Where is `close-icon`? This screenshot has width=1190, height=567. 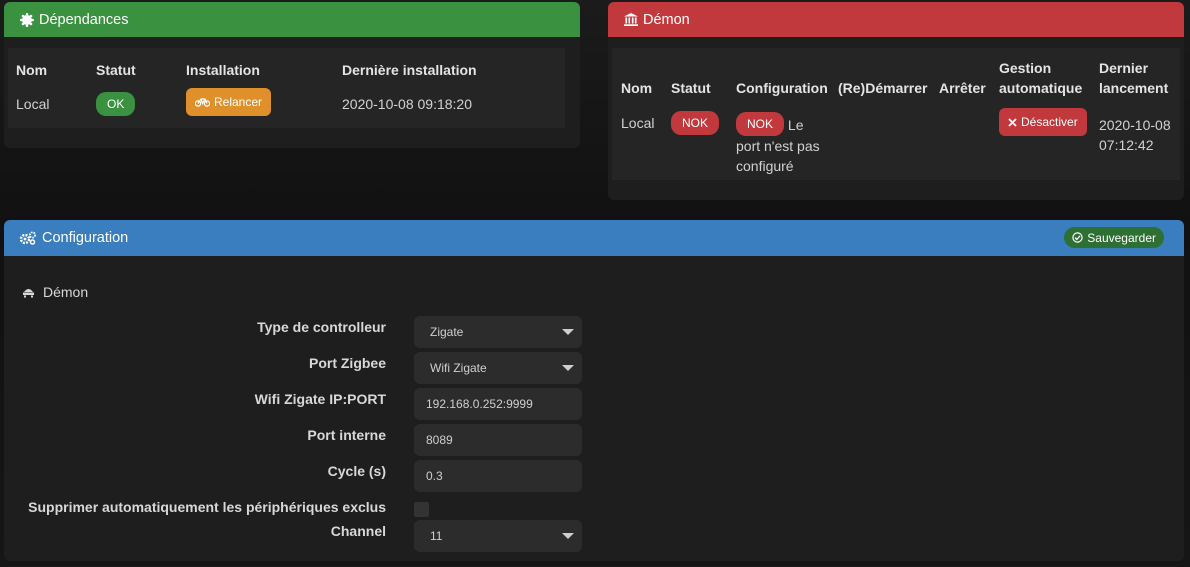 close-icon is located at coordinates (1012, 122).